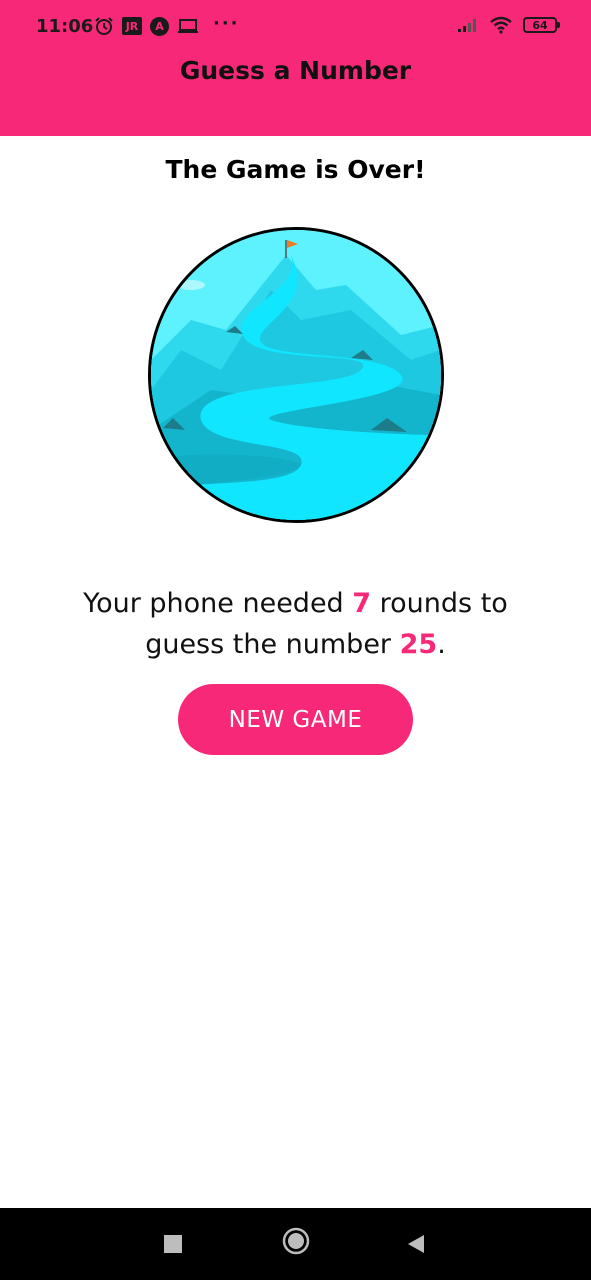 Image resolution: width=591 pixels, height=1280 pixels. I want to click on navigation-bar, so click(295, 1244).